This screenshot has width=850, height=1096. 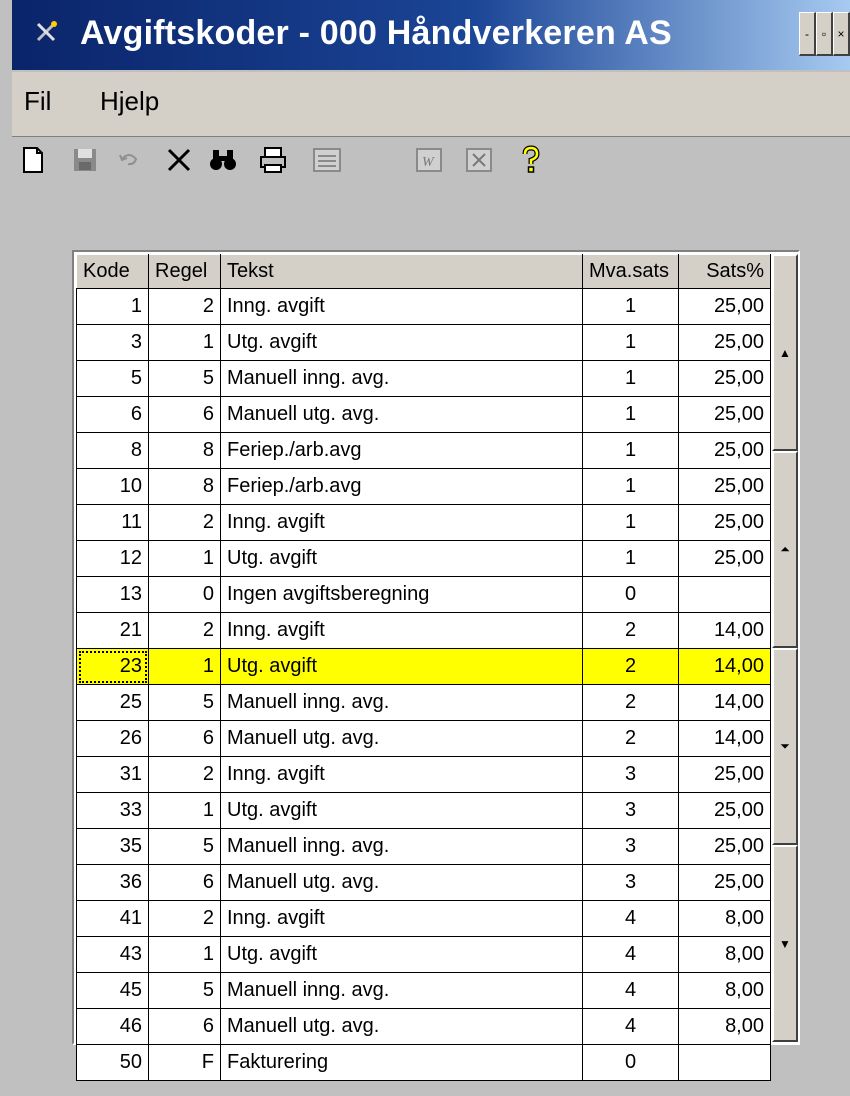 What do you see at coordinates (807, 34) in the screenshot?
I see `minimize-button: -` at bounding box center [807, 34].